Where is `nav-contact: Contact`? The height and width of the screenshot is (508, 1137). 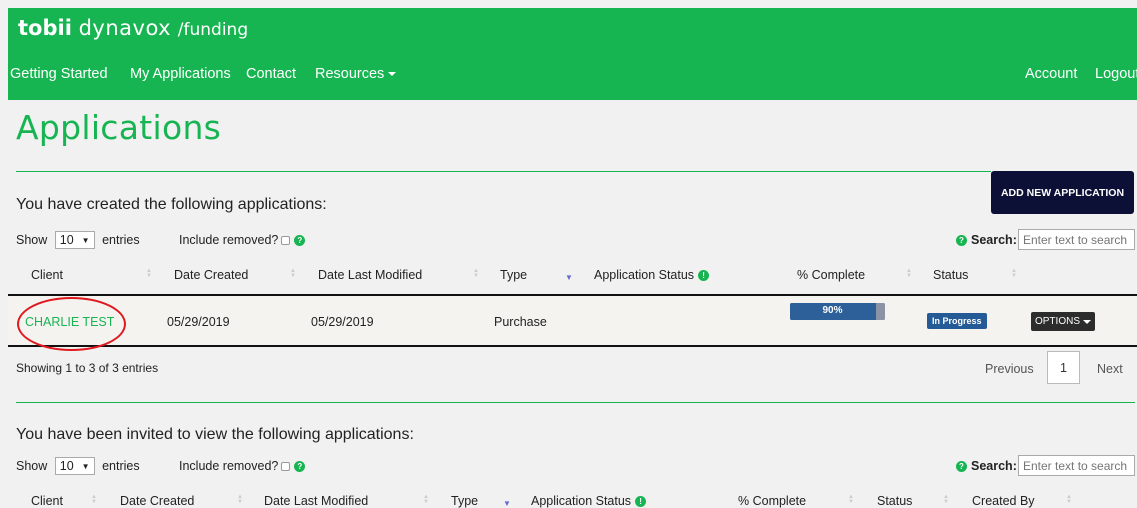 nav-contact: Contact is located at coordinates (271, 74).